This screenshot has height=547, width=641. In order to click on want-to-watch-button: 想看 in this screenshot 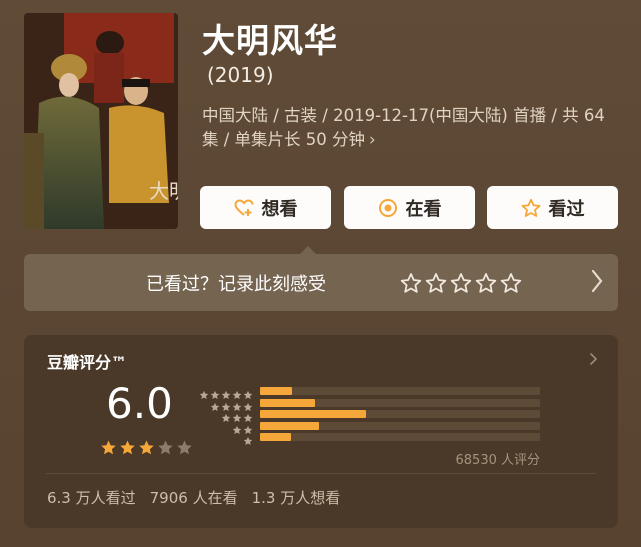, I will do `click(265, 207)`.